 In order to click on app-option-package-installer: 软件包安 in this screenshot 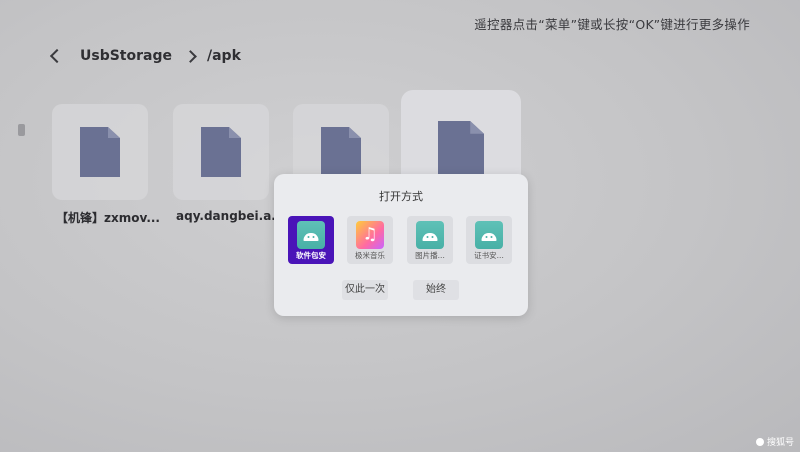, I will do `click(311, 240)`.